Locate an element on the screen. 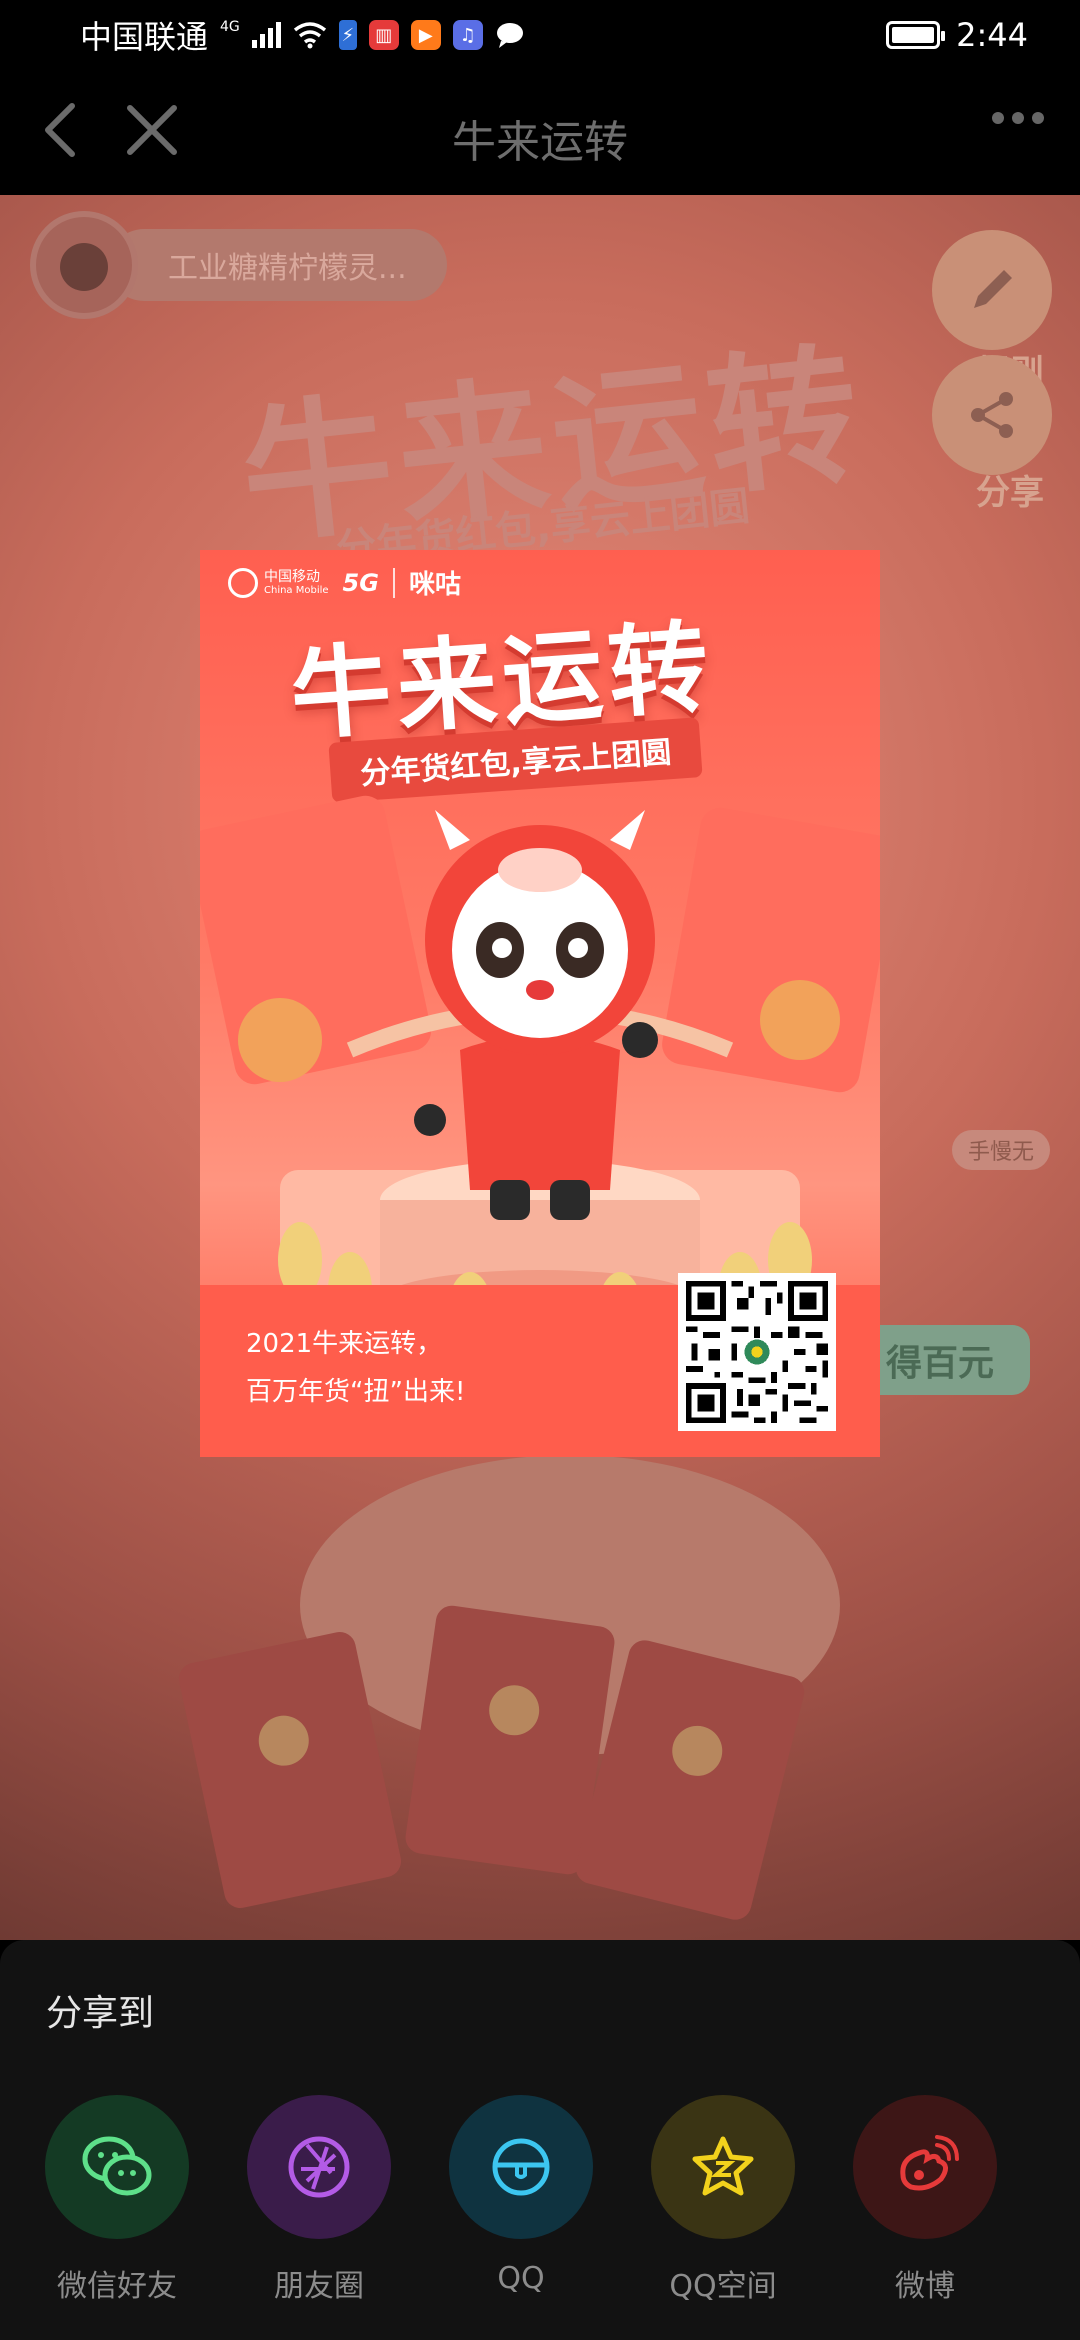 Image resolution: width=1080 pixels, height=2340 pixels. power-saving-icon: ⚡ is located at coordinates (347, 35).